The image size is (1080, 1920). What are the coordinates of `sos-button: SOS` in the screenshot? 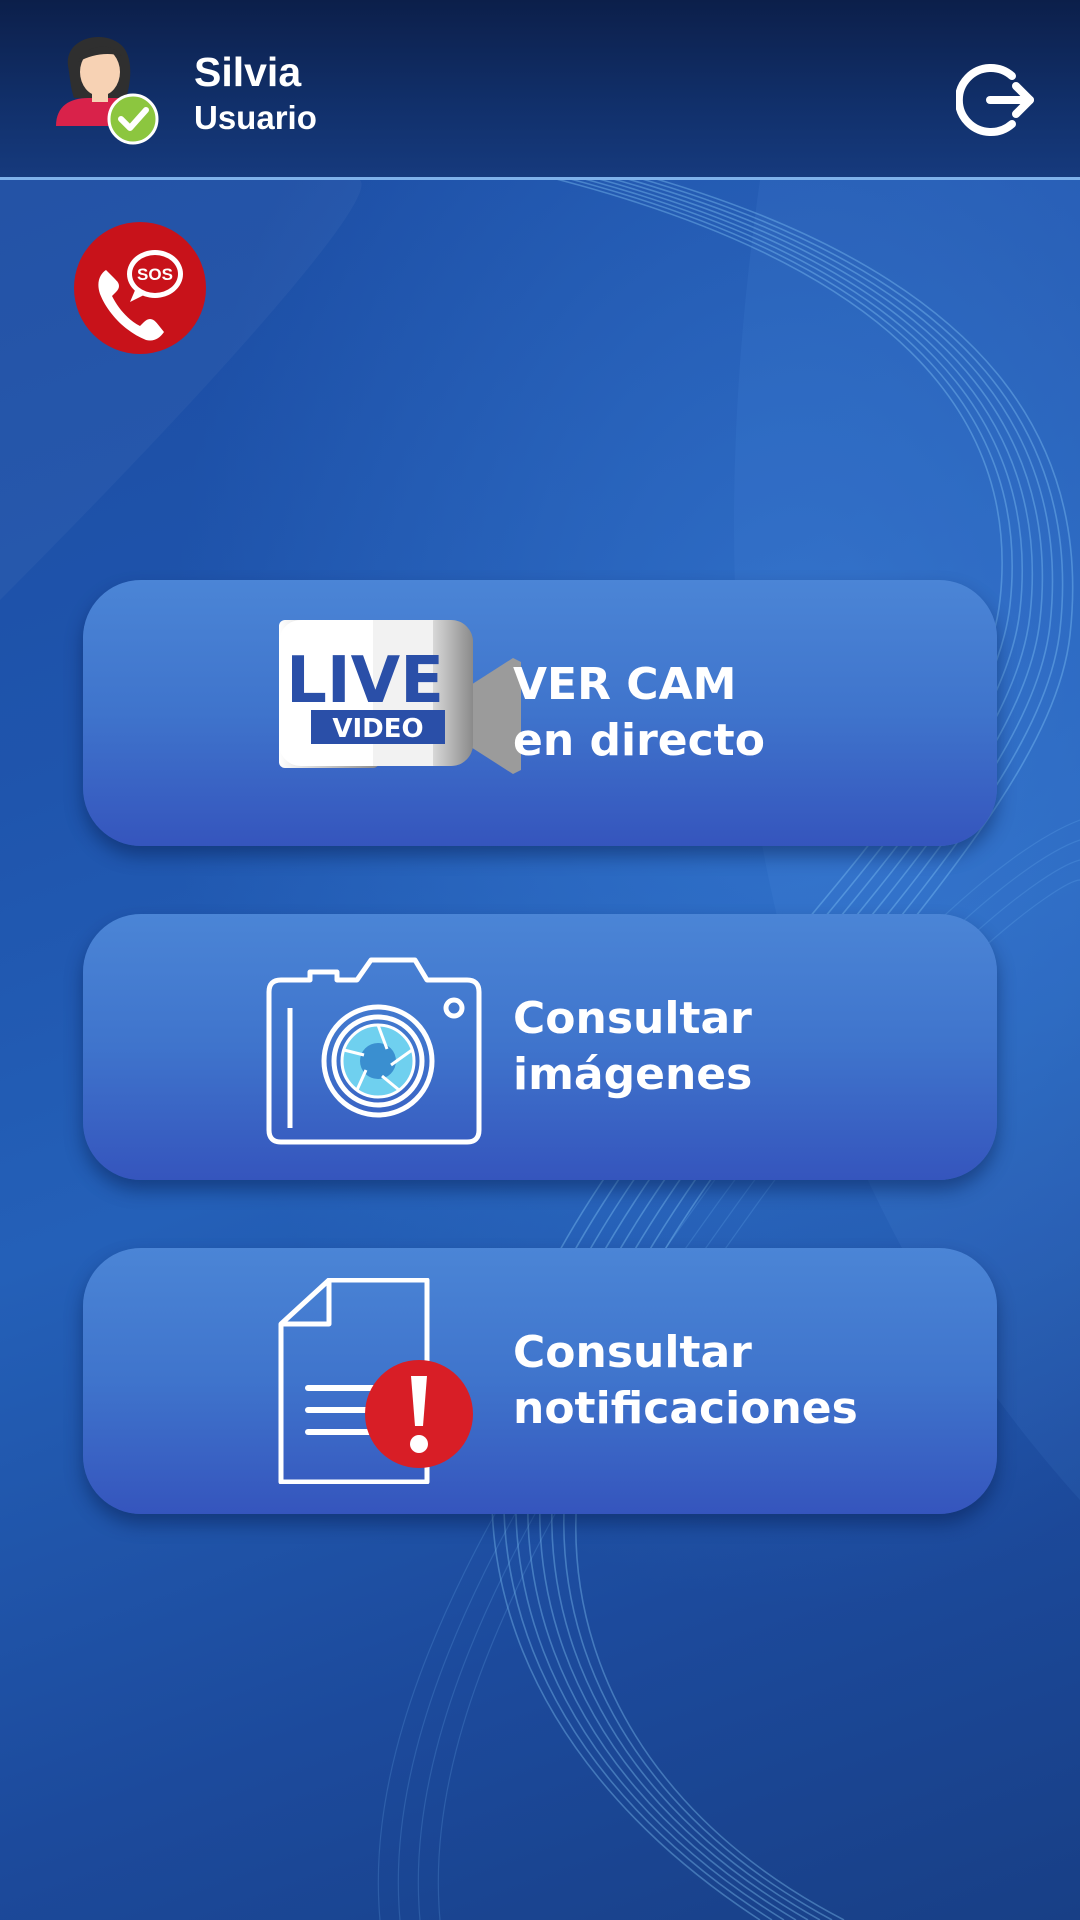 It's located at (140, 288).